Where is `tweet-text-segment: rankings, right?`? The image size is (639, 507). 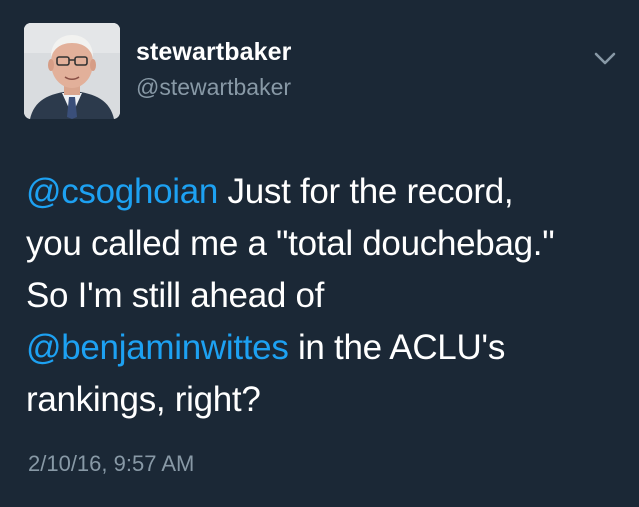 tweet-text-segment: rankings, right? is located at coordinates (143, 399).